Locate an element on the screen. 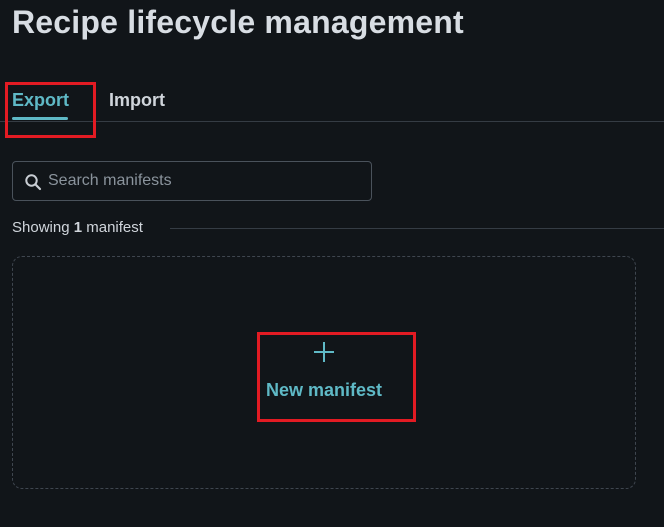 The width and height of the screenshot is (664, 527). plus-icon is located at coordinates (324, 352).